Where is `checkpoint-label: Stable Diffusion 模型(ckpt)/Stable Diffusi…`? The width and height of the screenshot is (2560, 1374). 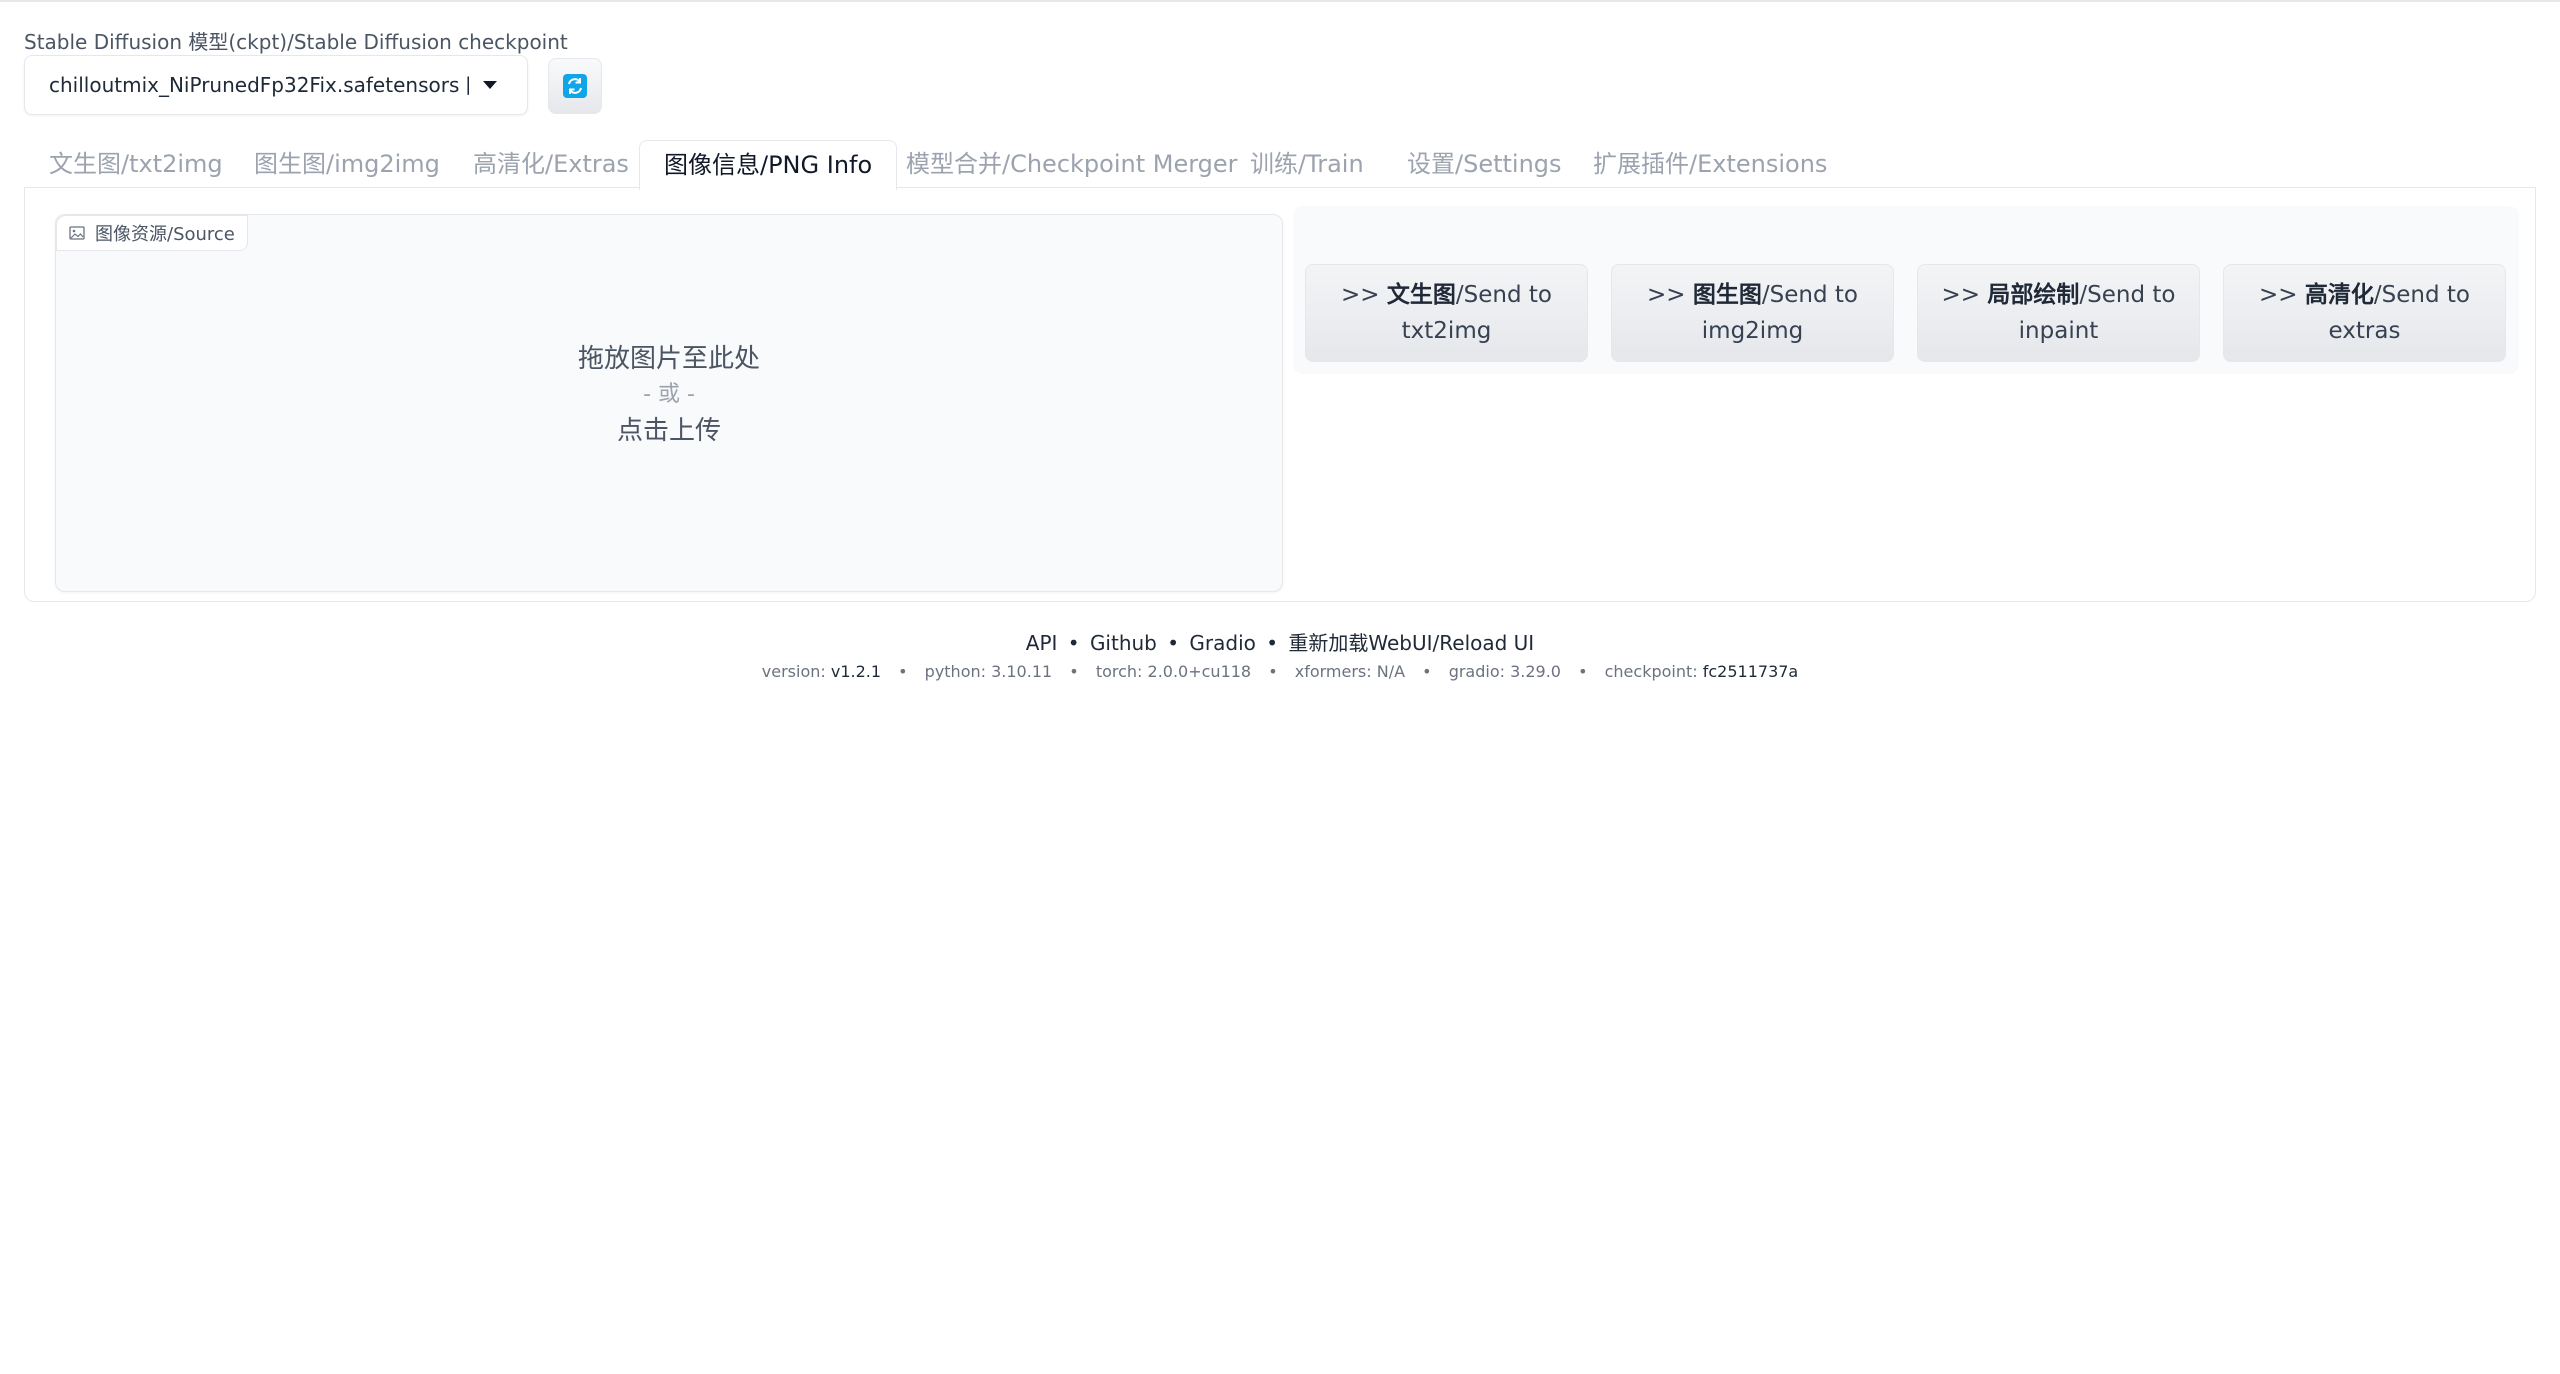 checkpoint-label: Stable Diffusion 模型(ckpt)/Stable Diffusi… is located at coordinates (296, 42).